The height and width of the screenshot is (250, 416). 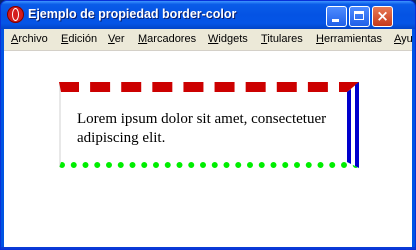 I want to click on maximize-button, so click(x=359, y=16).